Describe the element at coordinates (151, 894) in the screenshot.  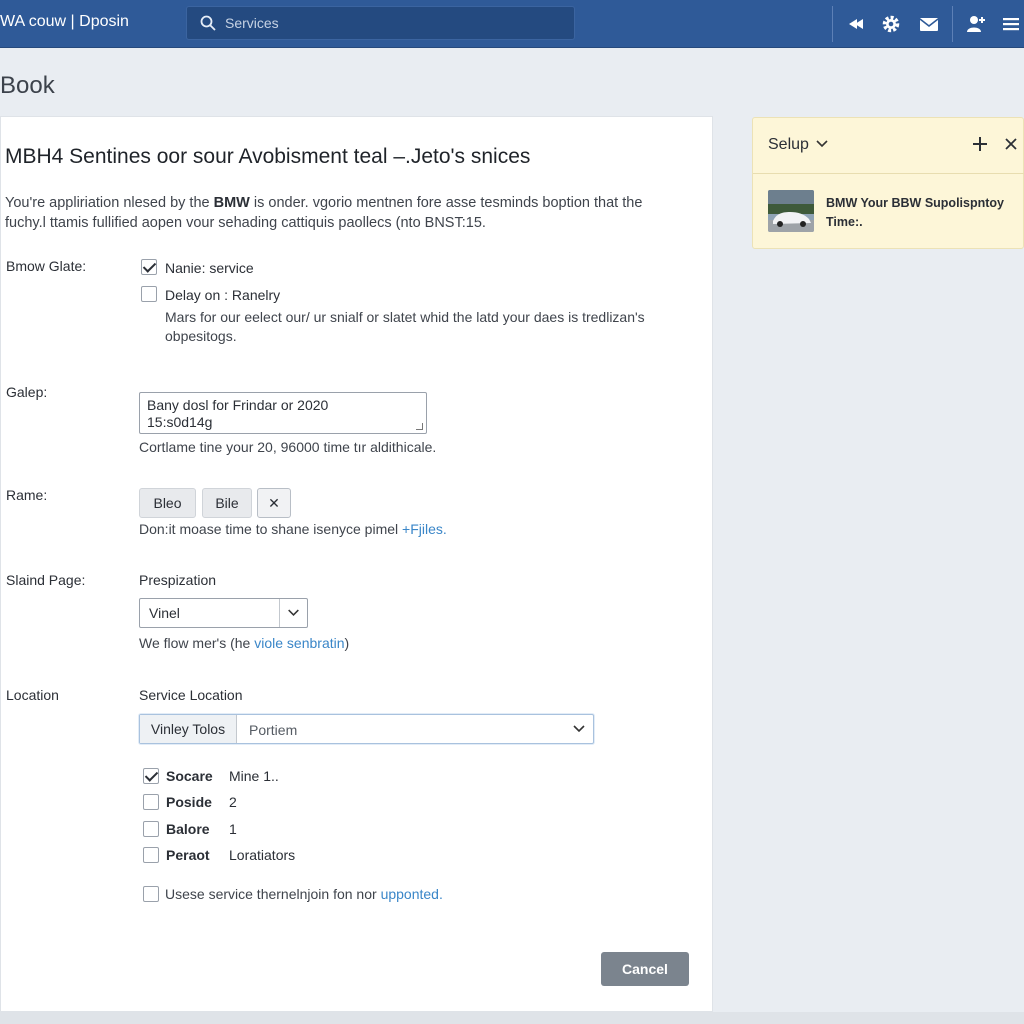
I see `consent-checkbox` at that location.